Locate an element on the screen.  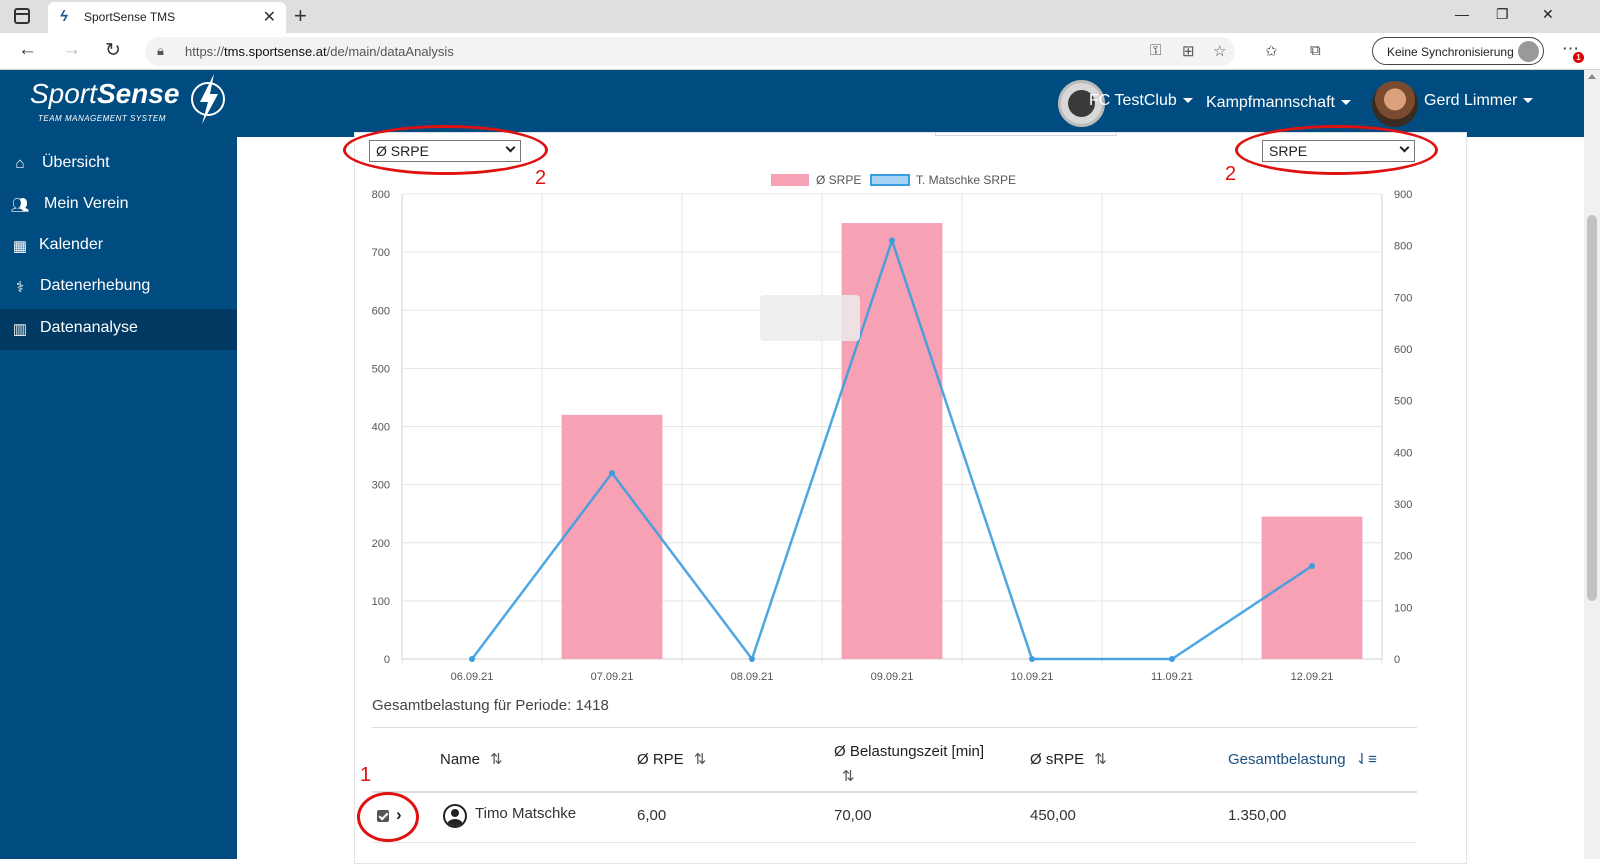
y-left-tick-label: 400 is located at coordinates (381, 428).